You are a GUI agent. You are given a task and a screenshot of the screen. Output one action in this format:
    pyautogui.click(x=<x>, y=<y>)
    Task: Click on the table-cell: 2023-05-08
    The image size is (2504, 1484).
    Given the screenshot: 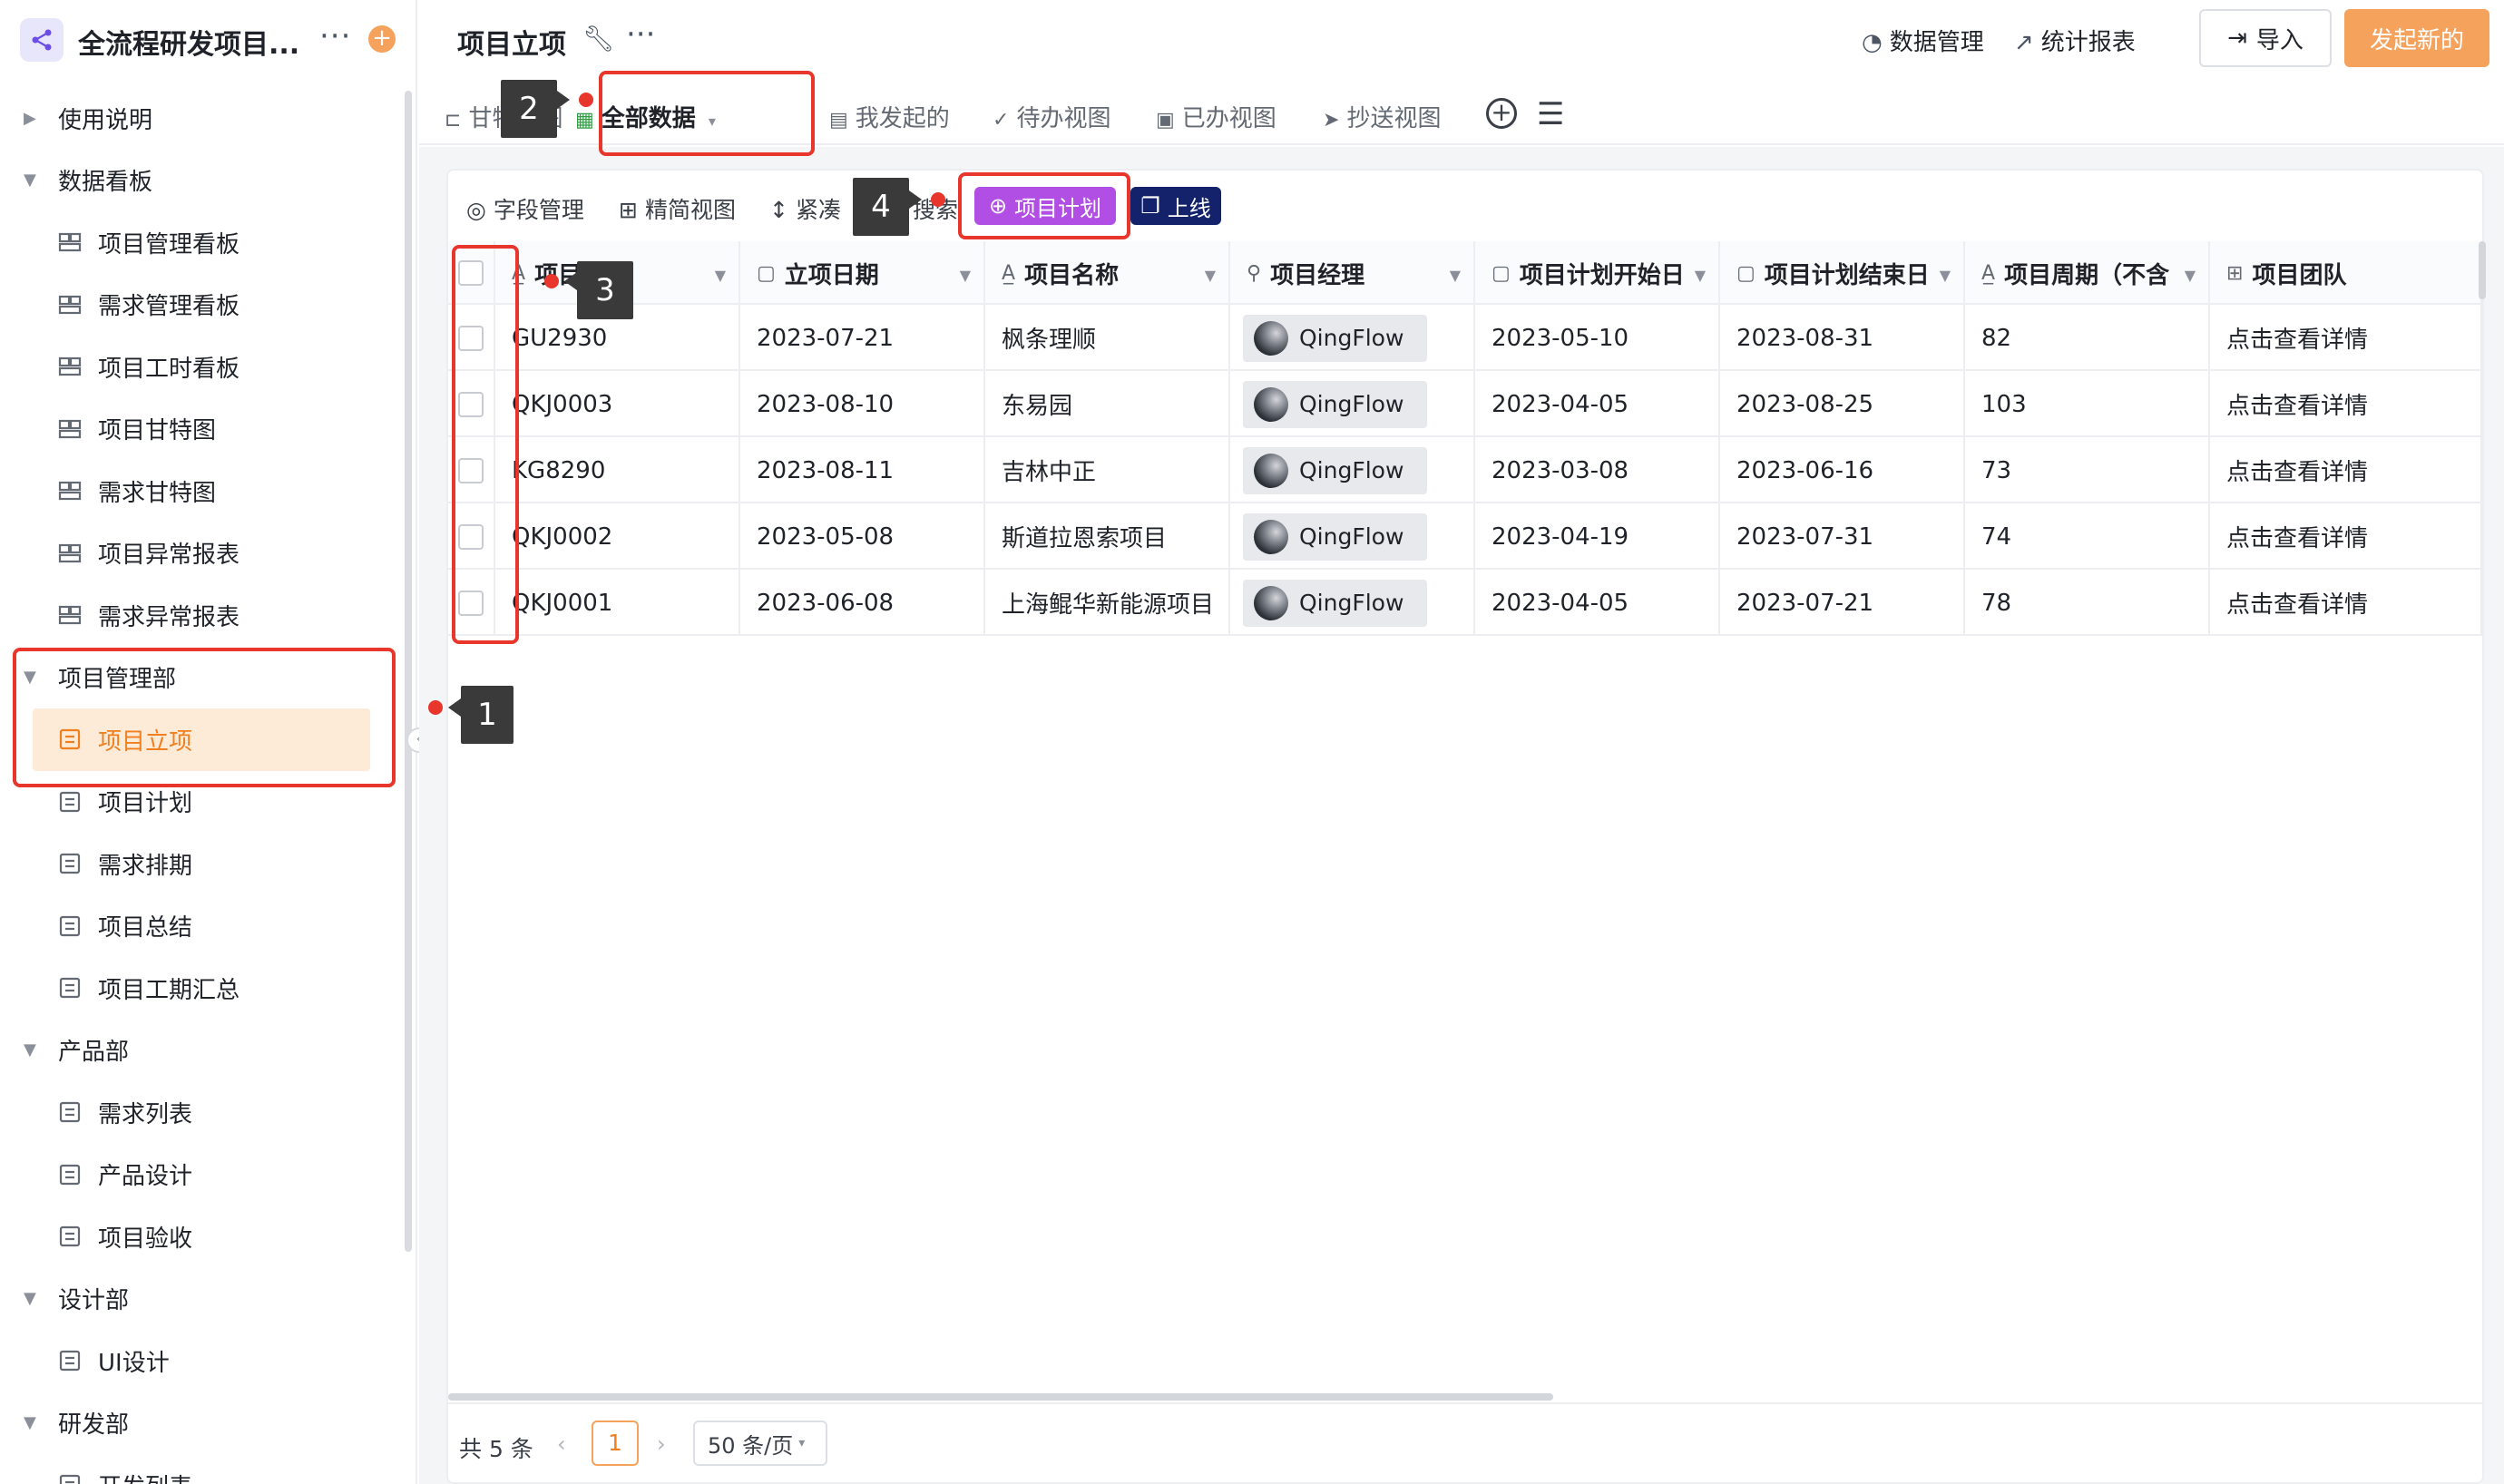 What is the action you would take?
    pyautogui.click(x=863, y=536)
    